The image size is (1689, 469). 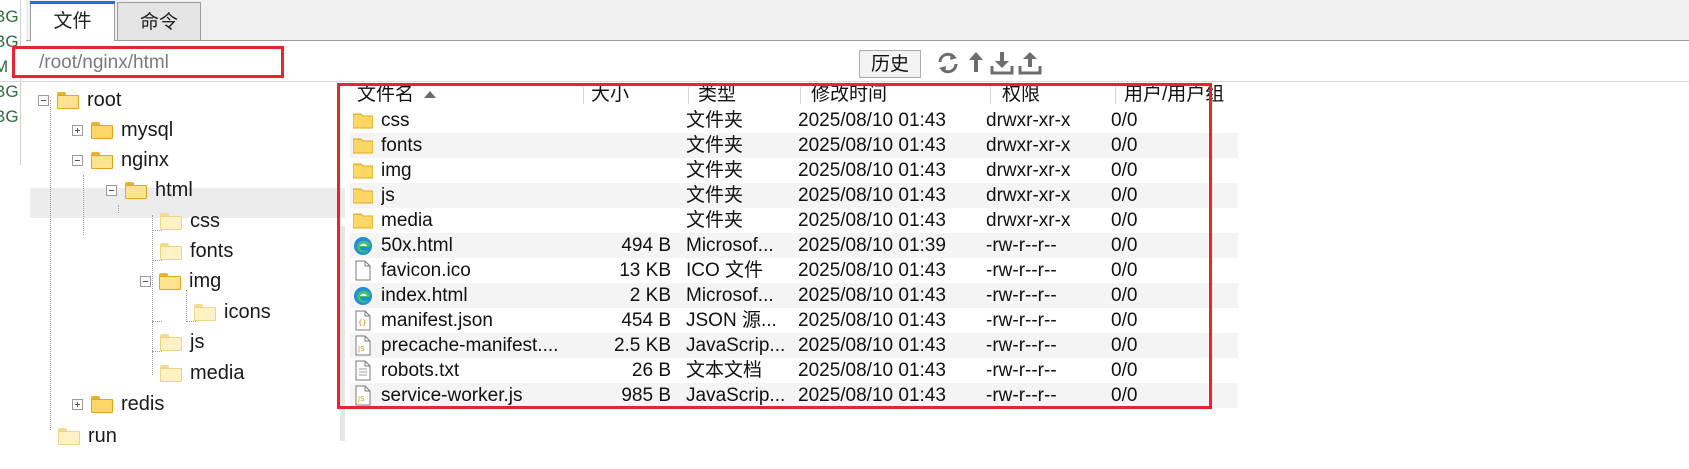 I want to click on tree-node-label: html, so click(x=174, y=190).